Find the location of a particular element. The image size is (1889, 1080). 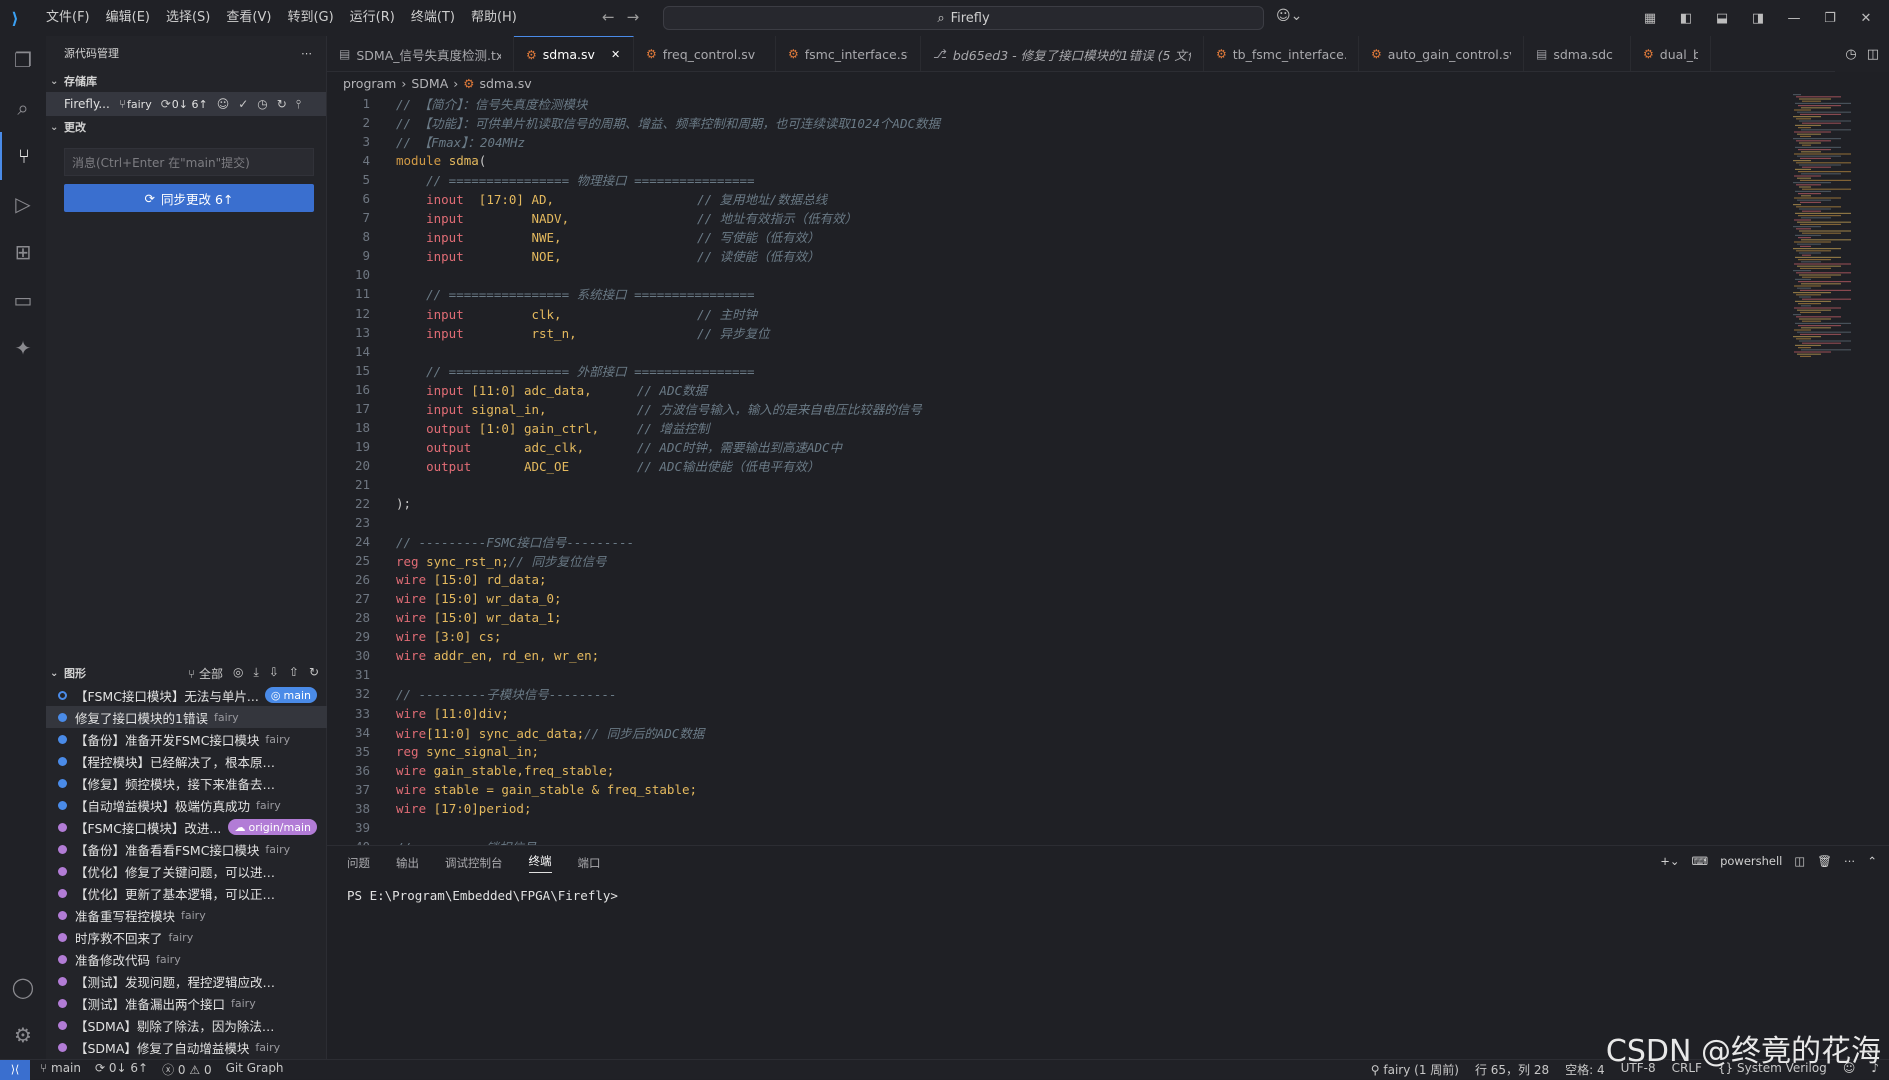

copilot-small-icon: ☺ is located at coordinates (223, 104).